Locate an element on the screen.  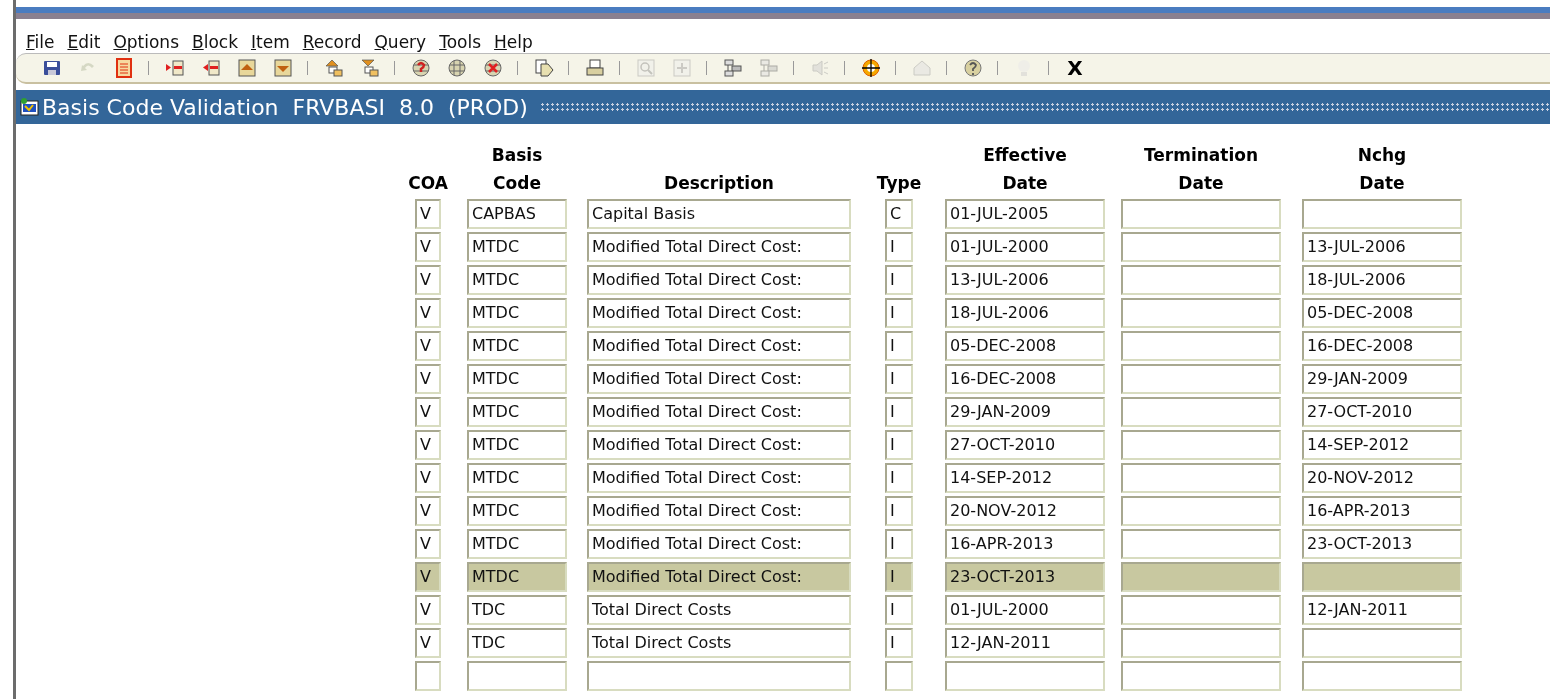
text-field: C is located at coordinates (899, 213).